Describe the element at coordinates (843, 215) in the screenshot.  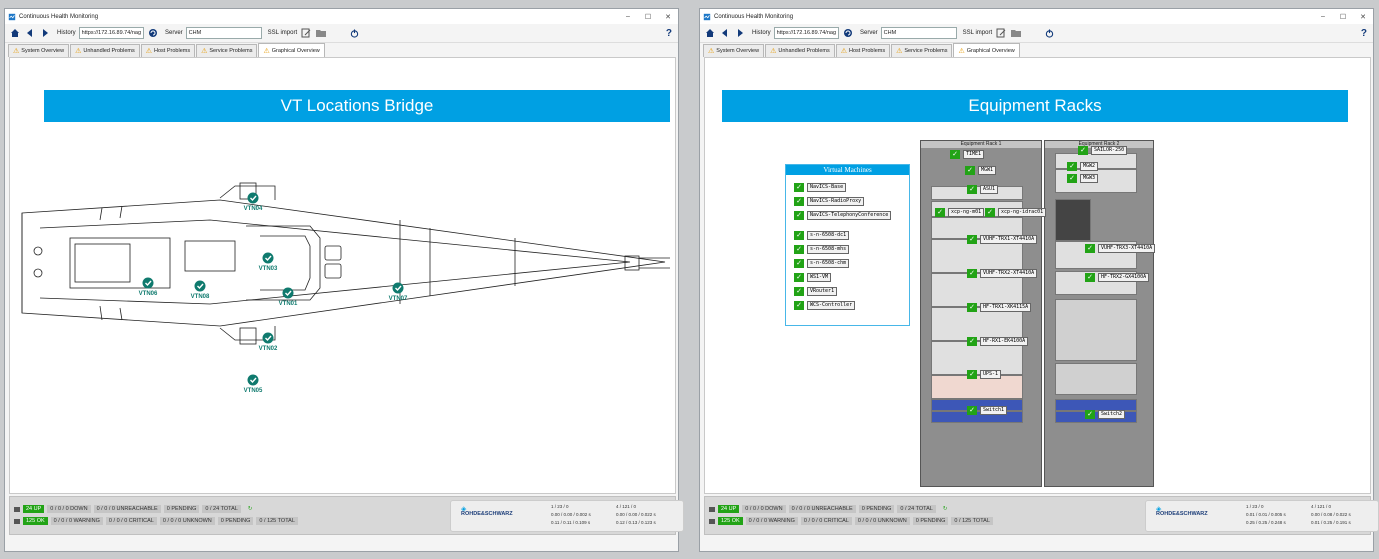
I see `vm-item: ✓ NavICS-TelephonyConference` at that location.